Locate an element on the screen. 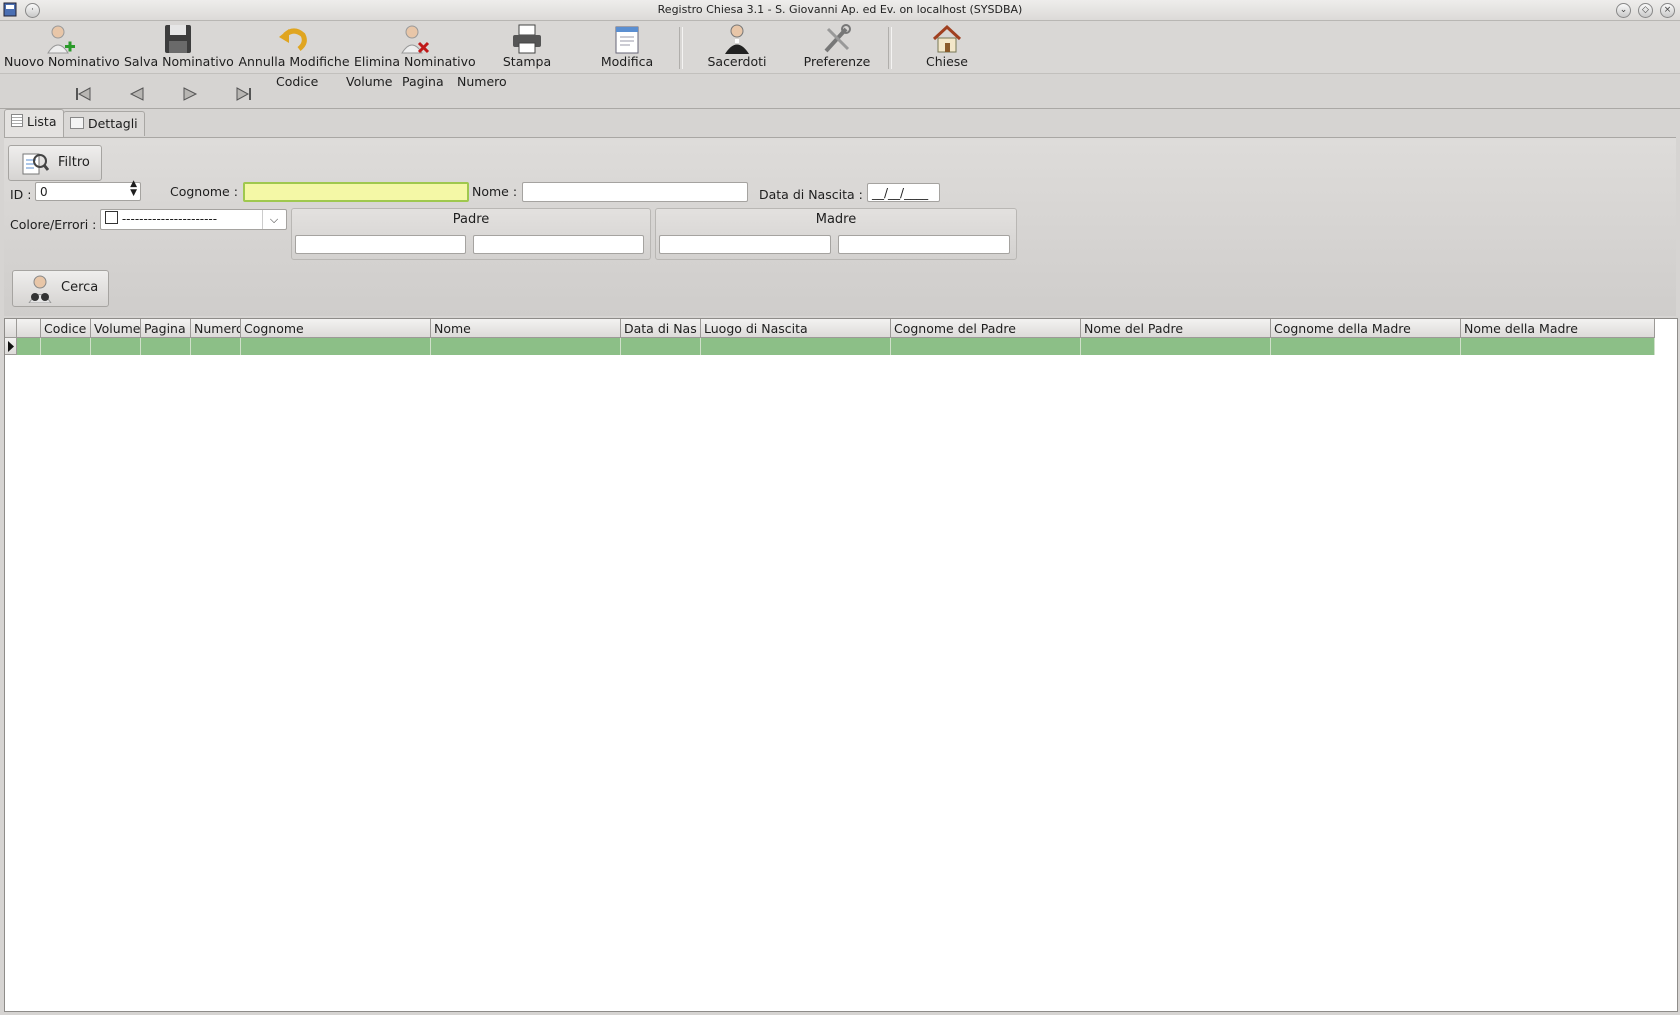  column-header-blank is located at coordinates (29, 328).